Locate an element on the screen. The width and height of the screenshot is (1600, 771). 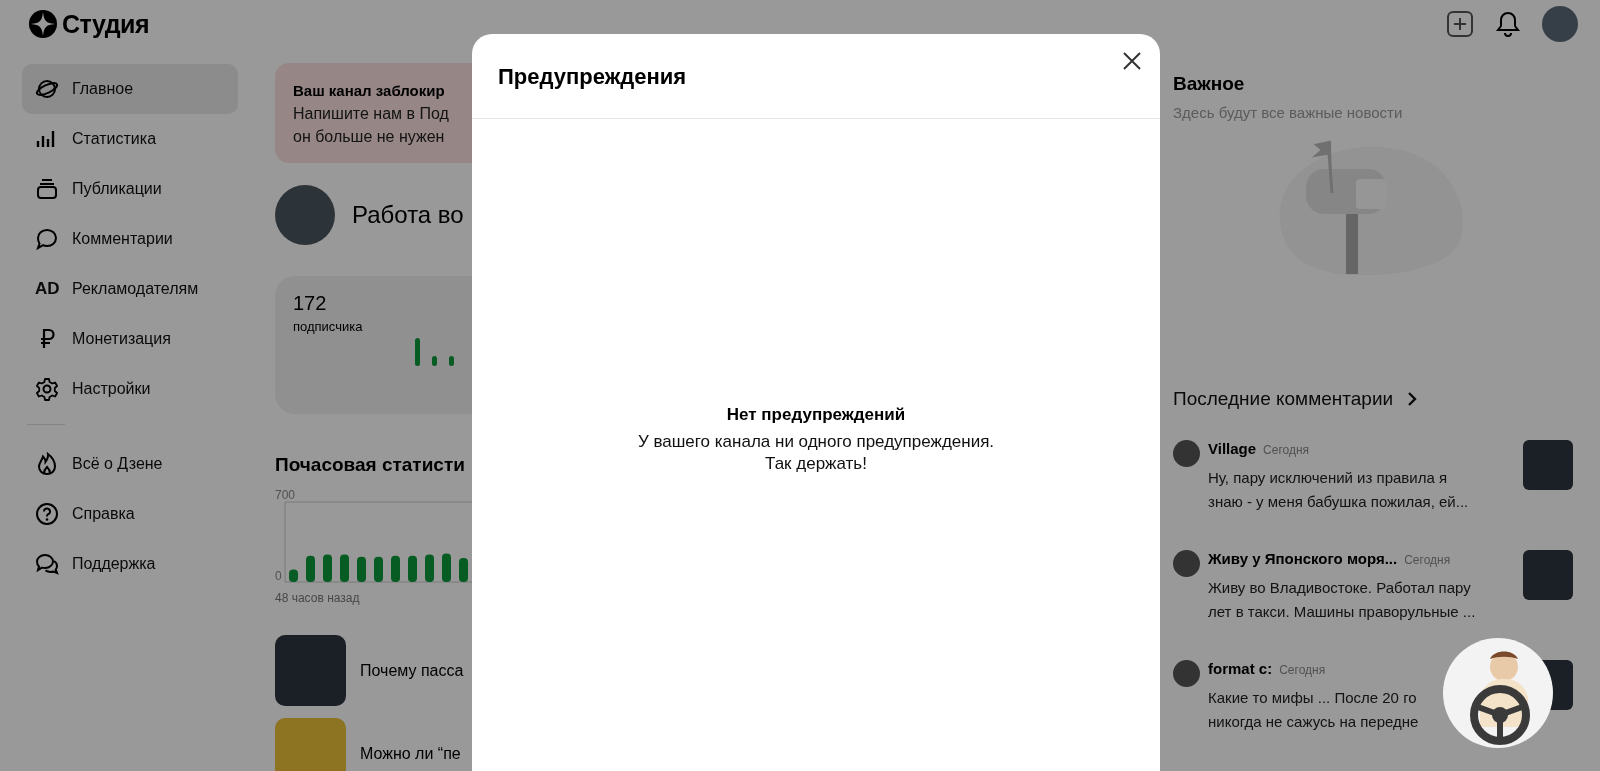
bell-icon is located at coordinates (1508, 24).